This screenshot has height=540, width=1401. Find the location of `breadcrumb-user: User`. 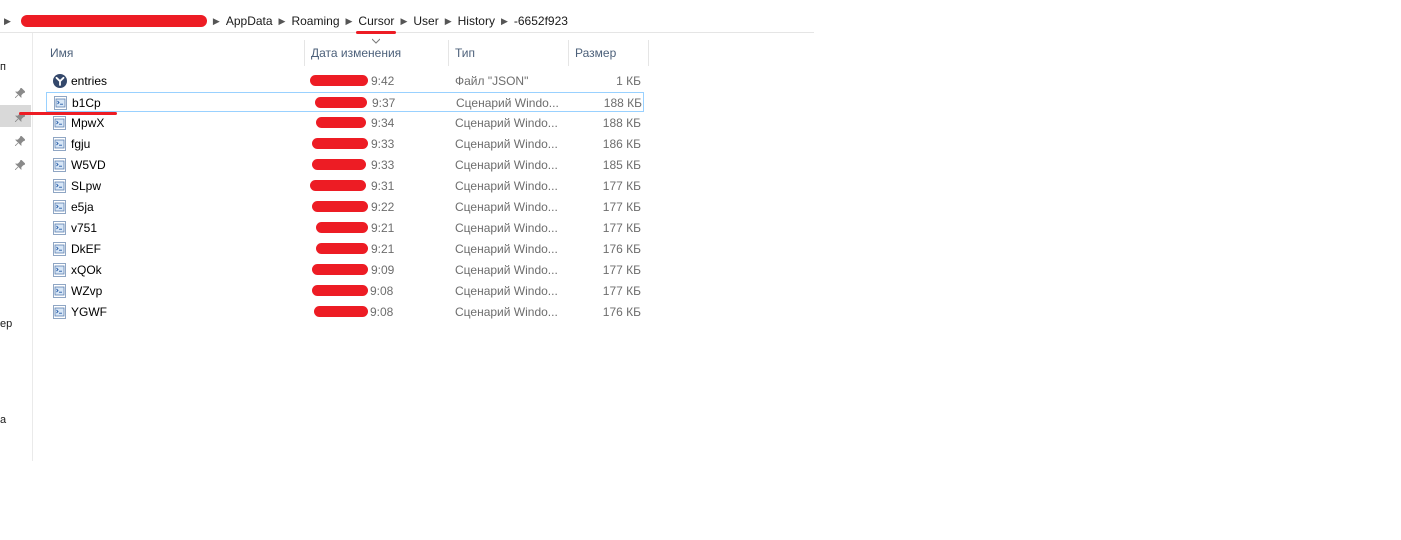

breadcrumb-user: User is located at coordinates (425, 21).